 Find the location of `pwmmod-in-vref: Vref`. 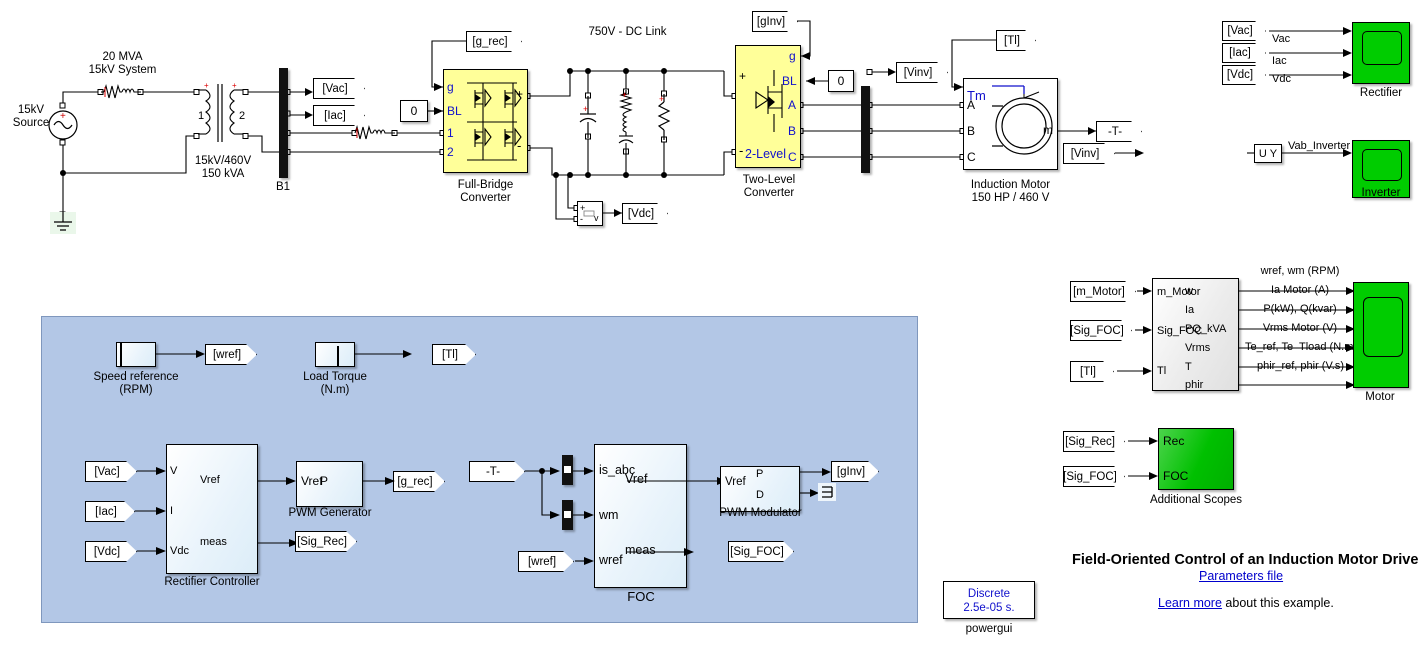

pwmmod-in-vref: Vref is located at coordinates (735, 482).